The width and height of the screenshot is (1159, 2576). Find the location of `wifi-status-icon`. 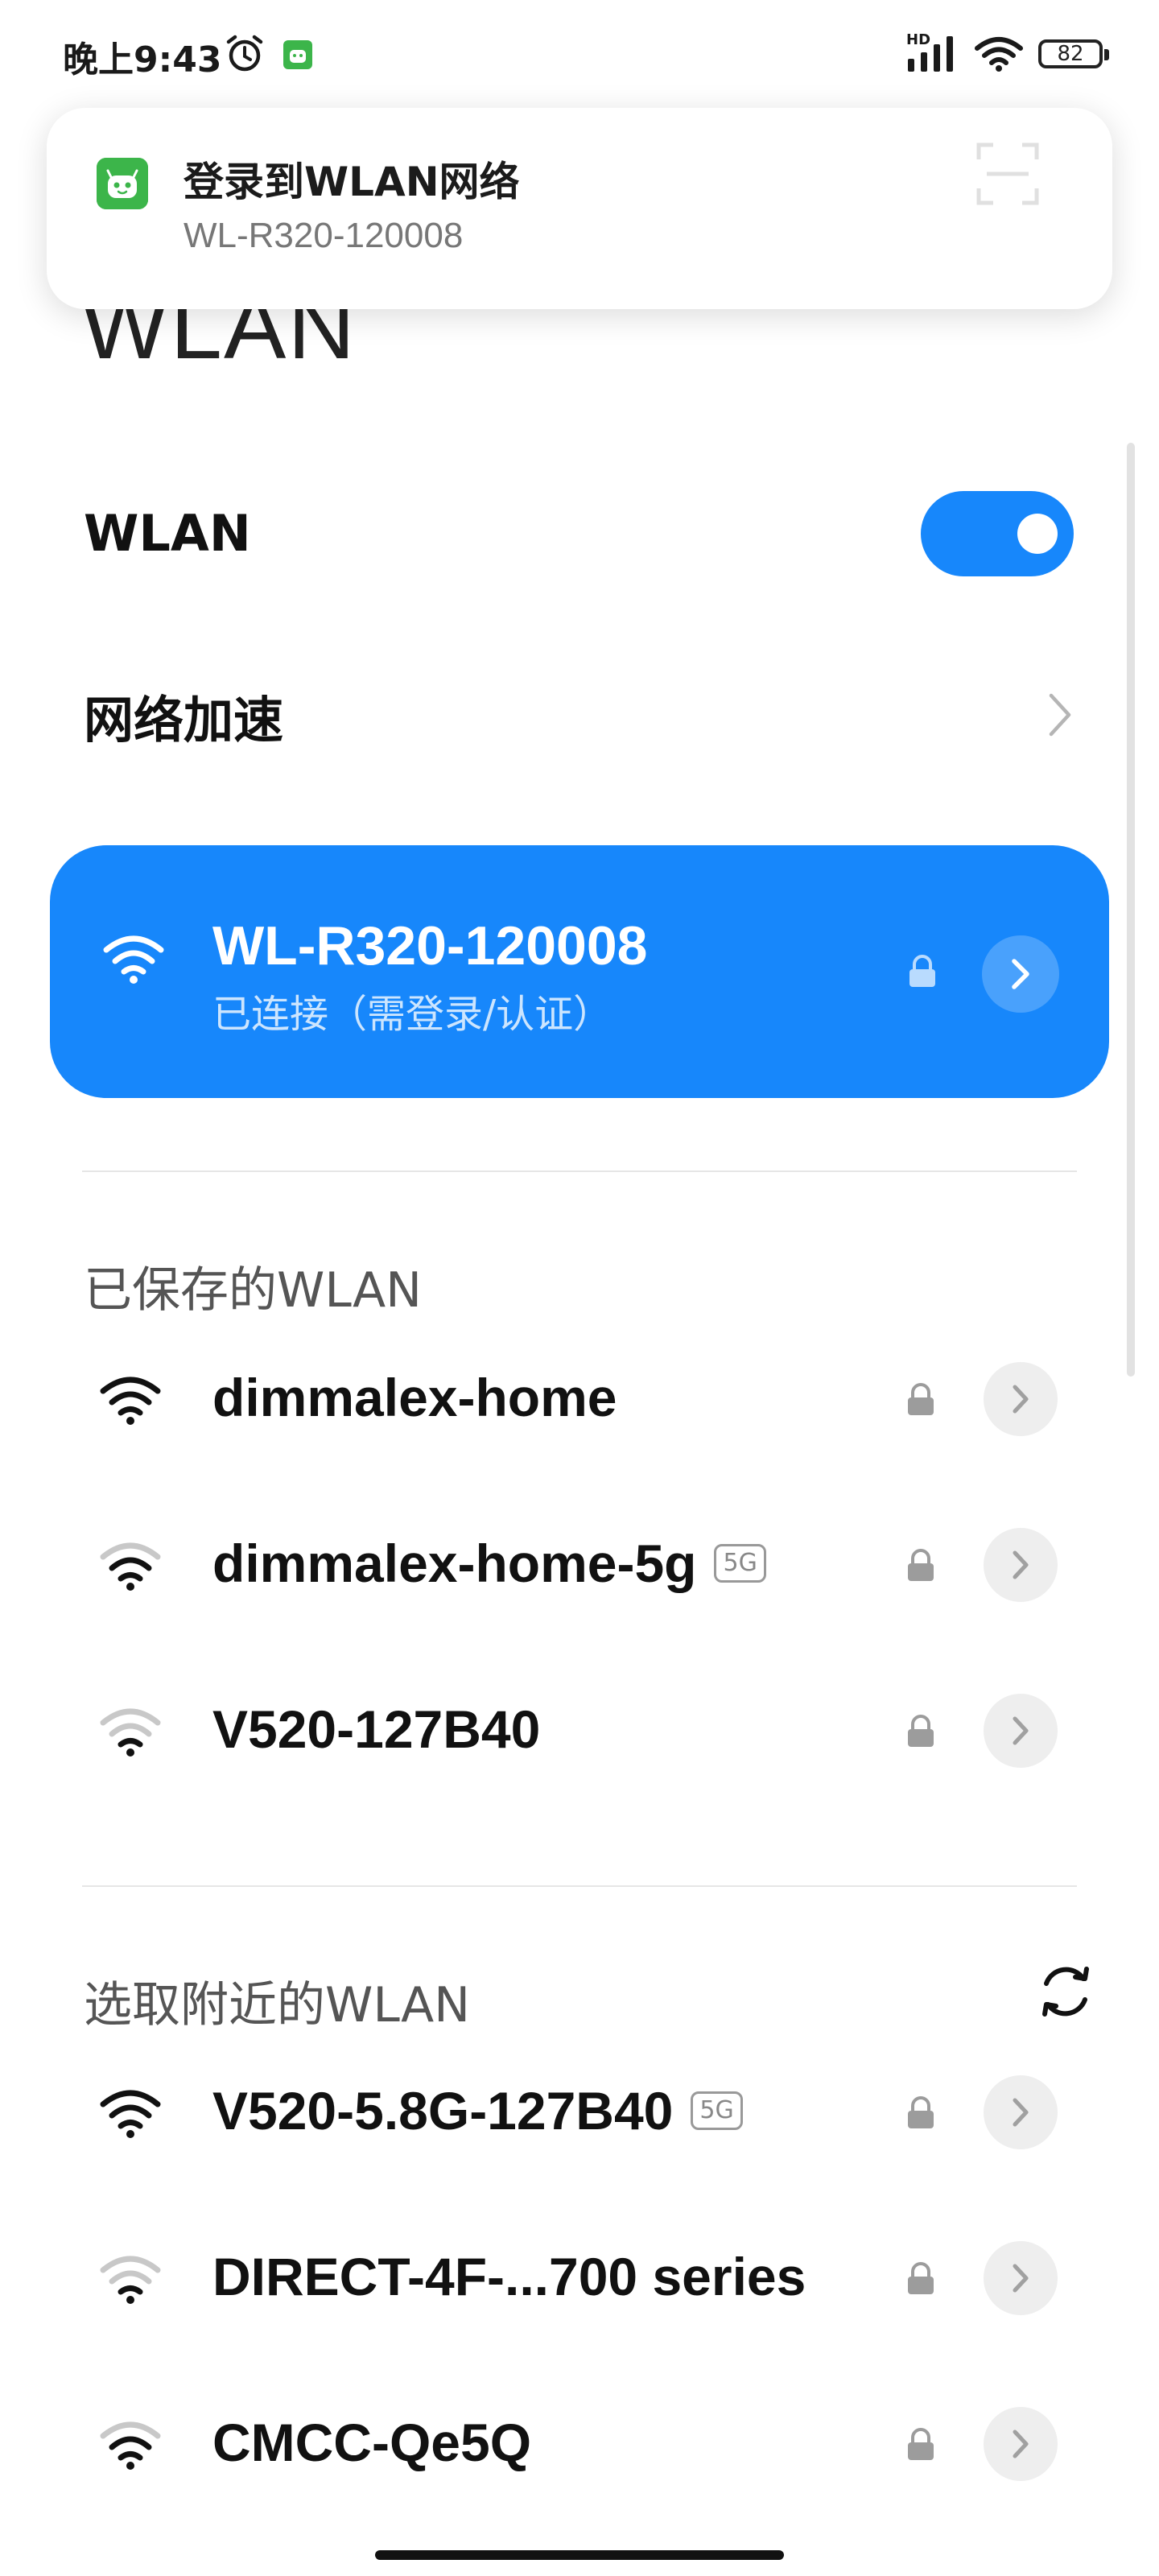

wifi-status-icon is located at coordinates (999, 54).